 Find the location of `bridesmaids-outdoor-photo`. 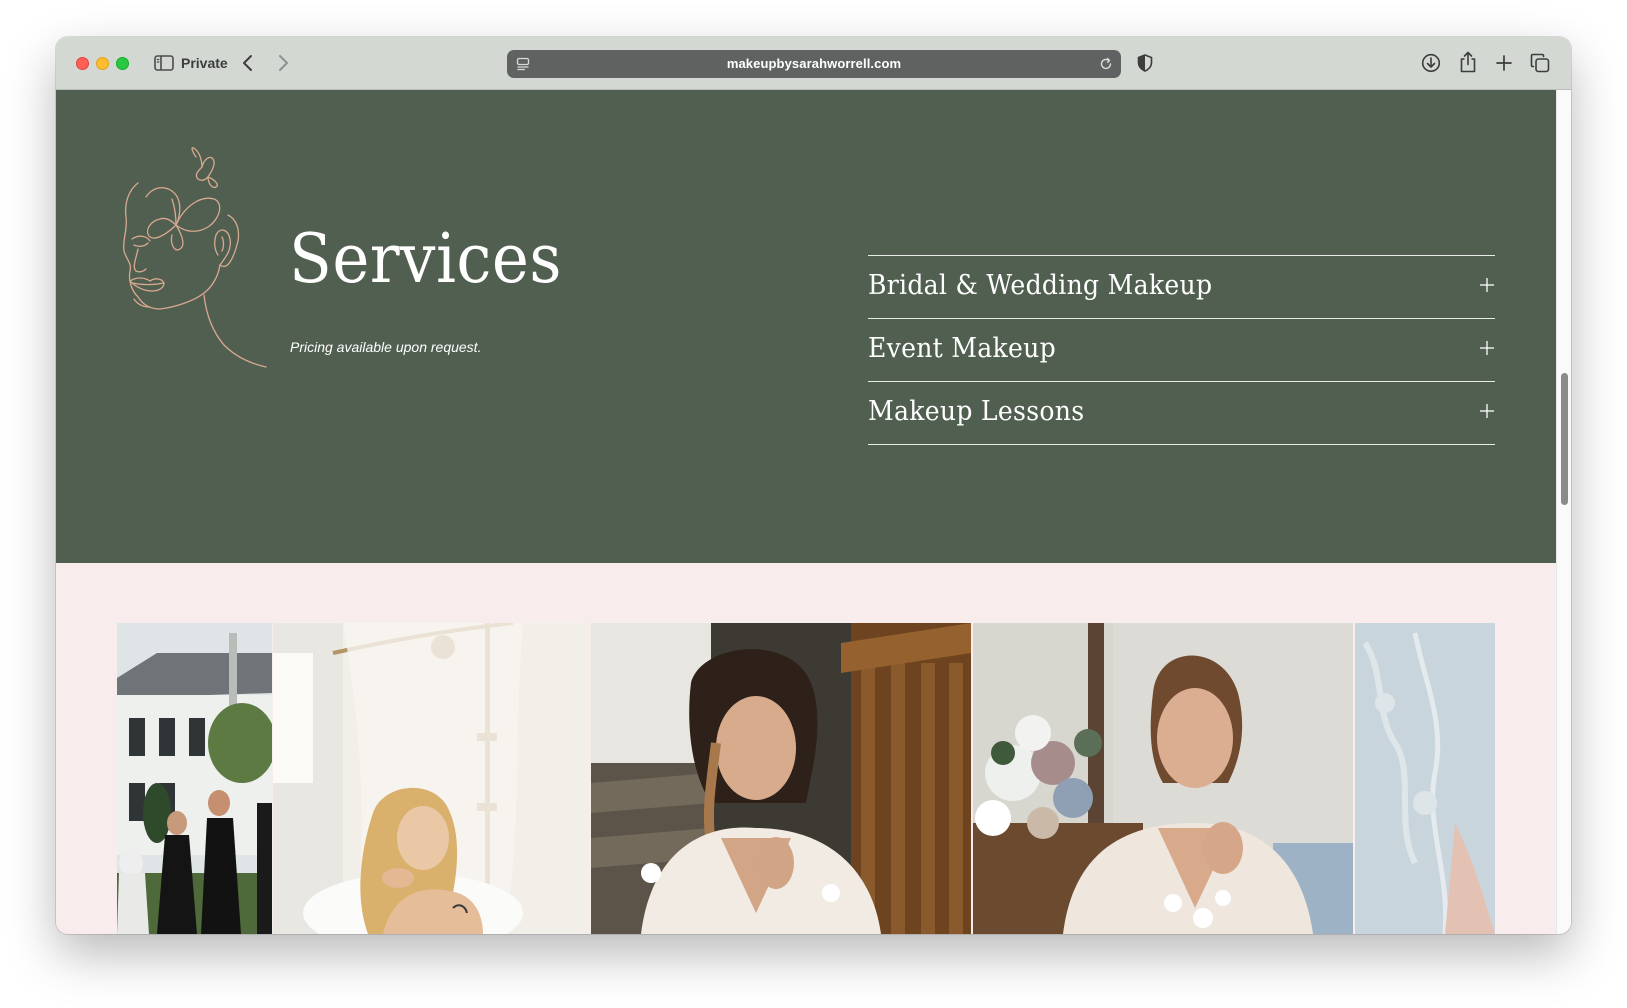

bridesmaids-outdoor-photo is located at coordinates (194, 778).